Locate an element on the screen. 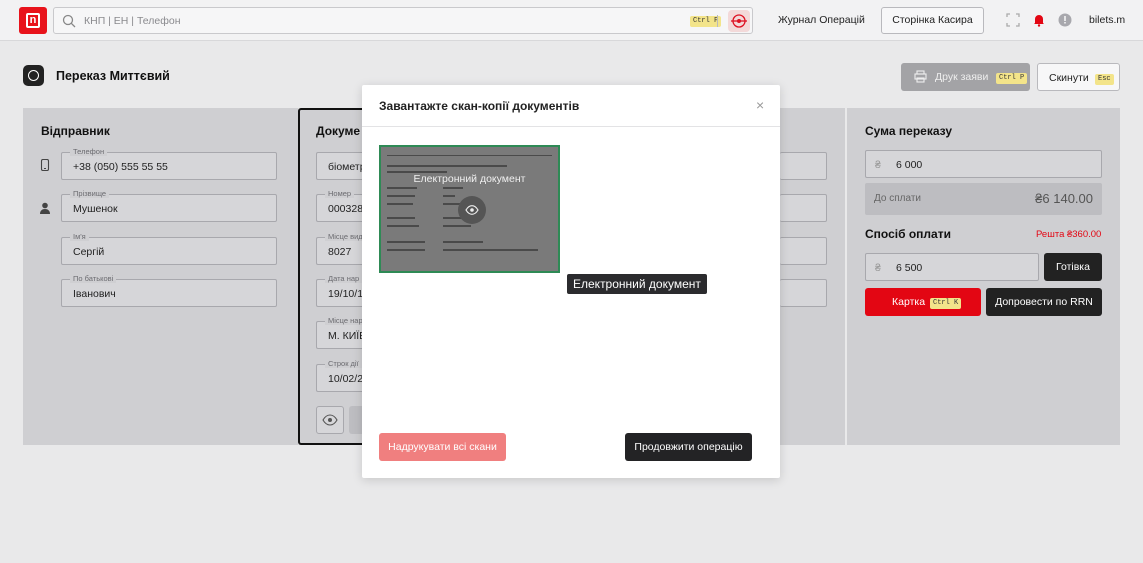  search-icon is located at coordinates (69, 21).